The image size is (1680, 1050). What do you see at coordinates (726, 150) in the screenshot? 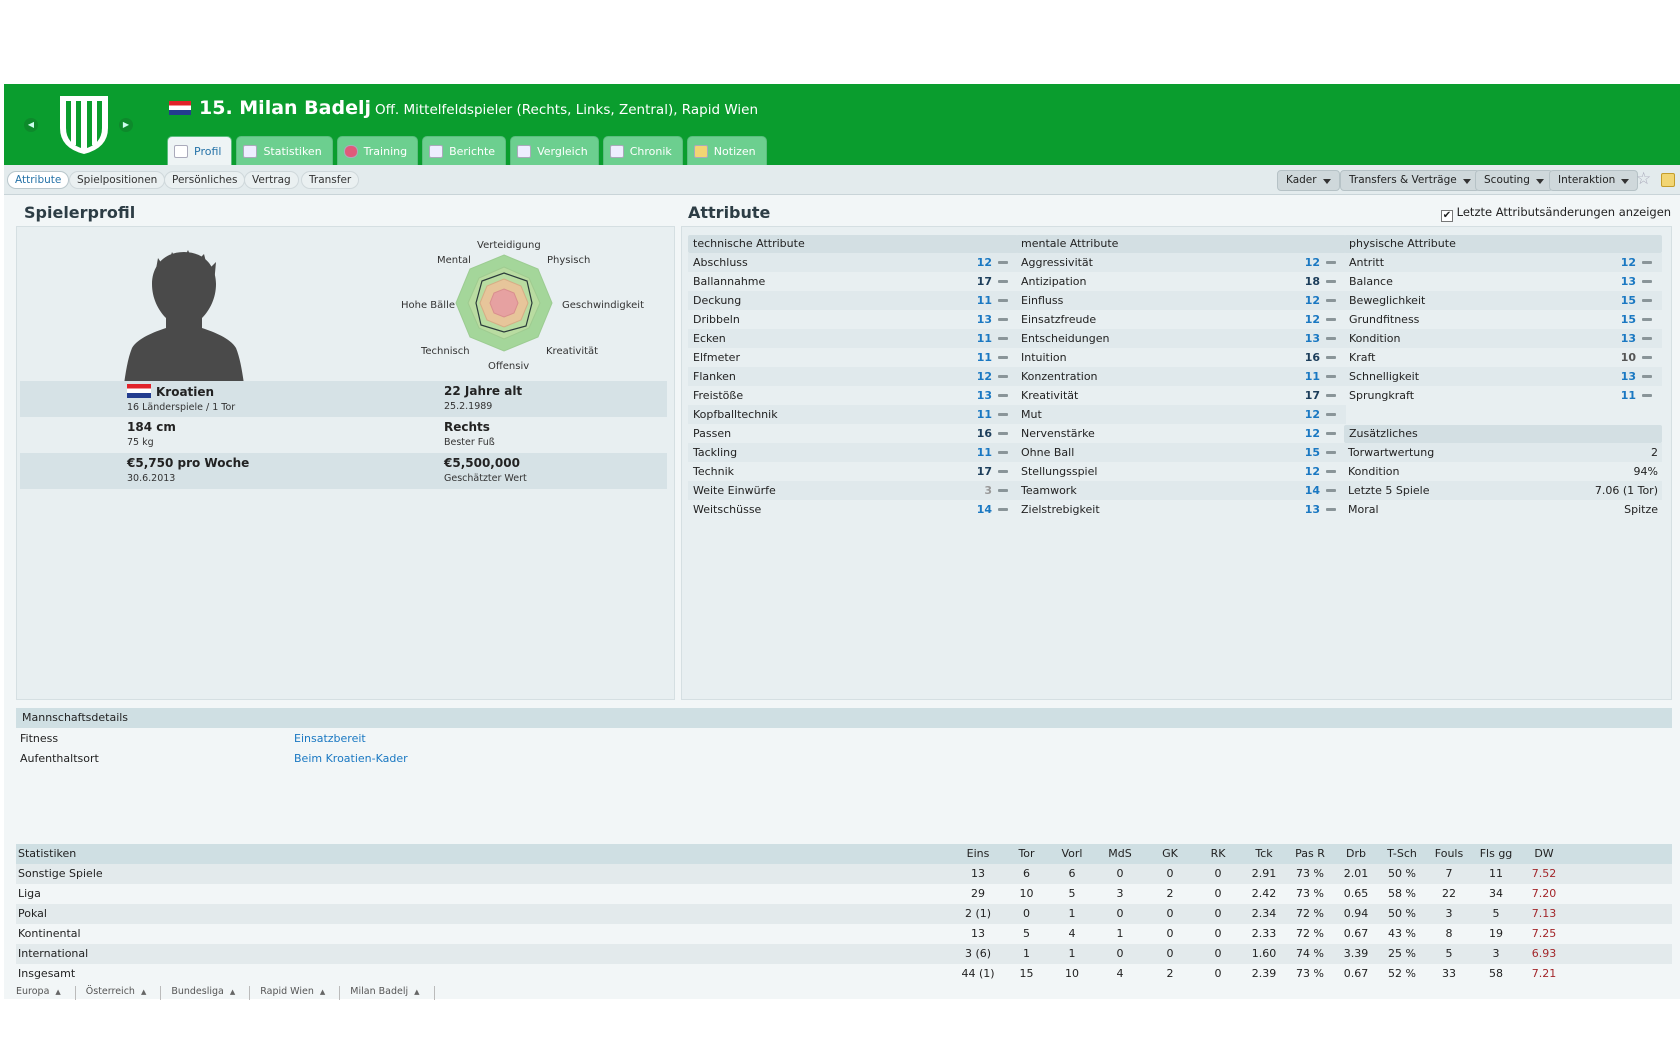
I see `tab-notizen: Notizen` at bounding box center [726, 150].